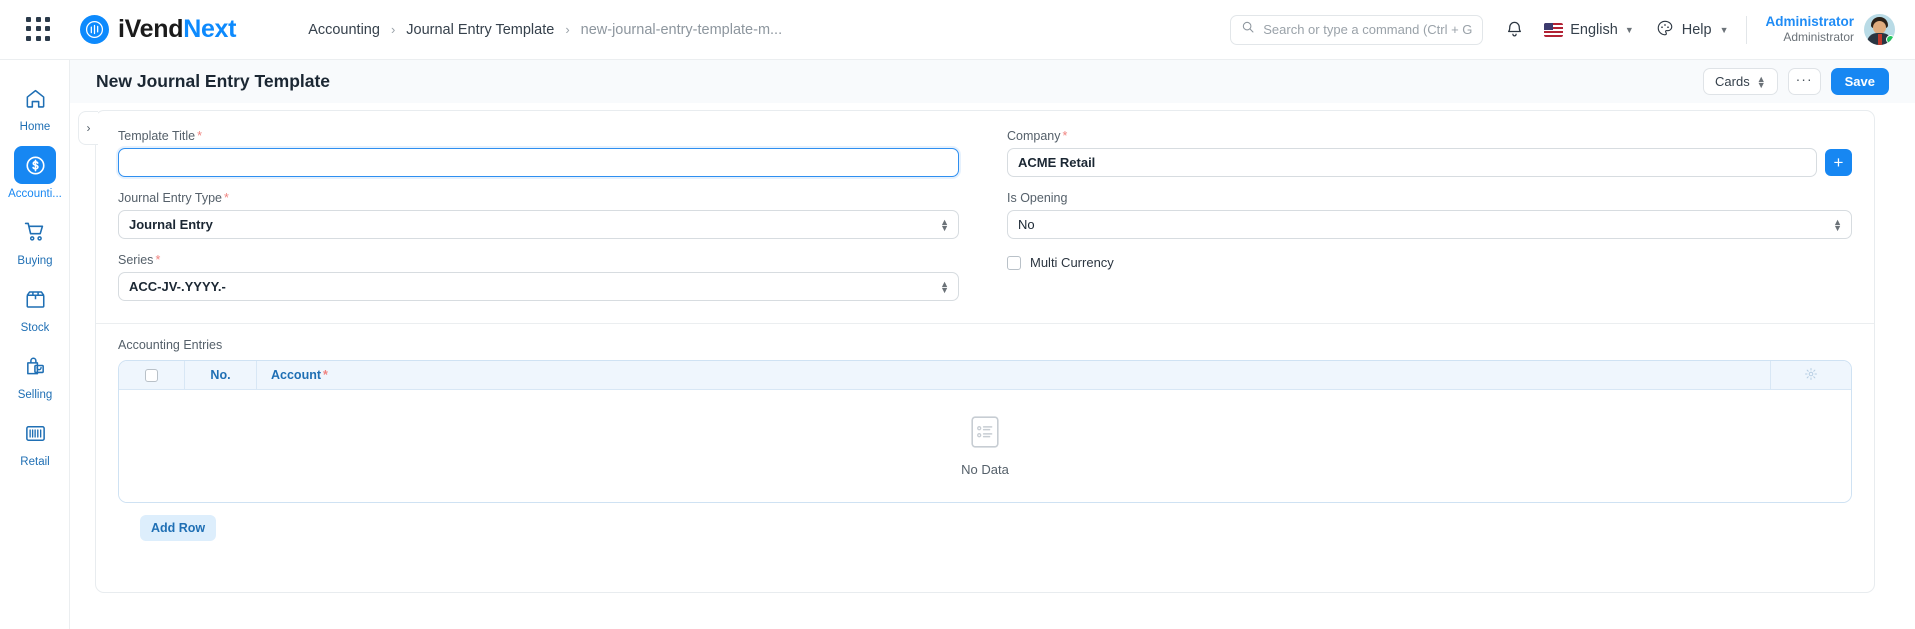  What do you see at coordinates (1429, 262) in the screenshot?
I see `multi-currency-checkbox-row: Multi Currency` at bounding box center [1429, 262].